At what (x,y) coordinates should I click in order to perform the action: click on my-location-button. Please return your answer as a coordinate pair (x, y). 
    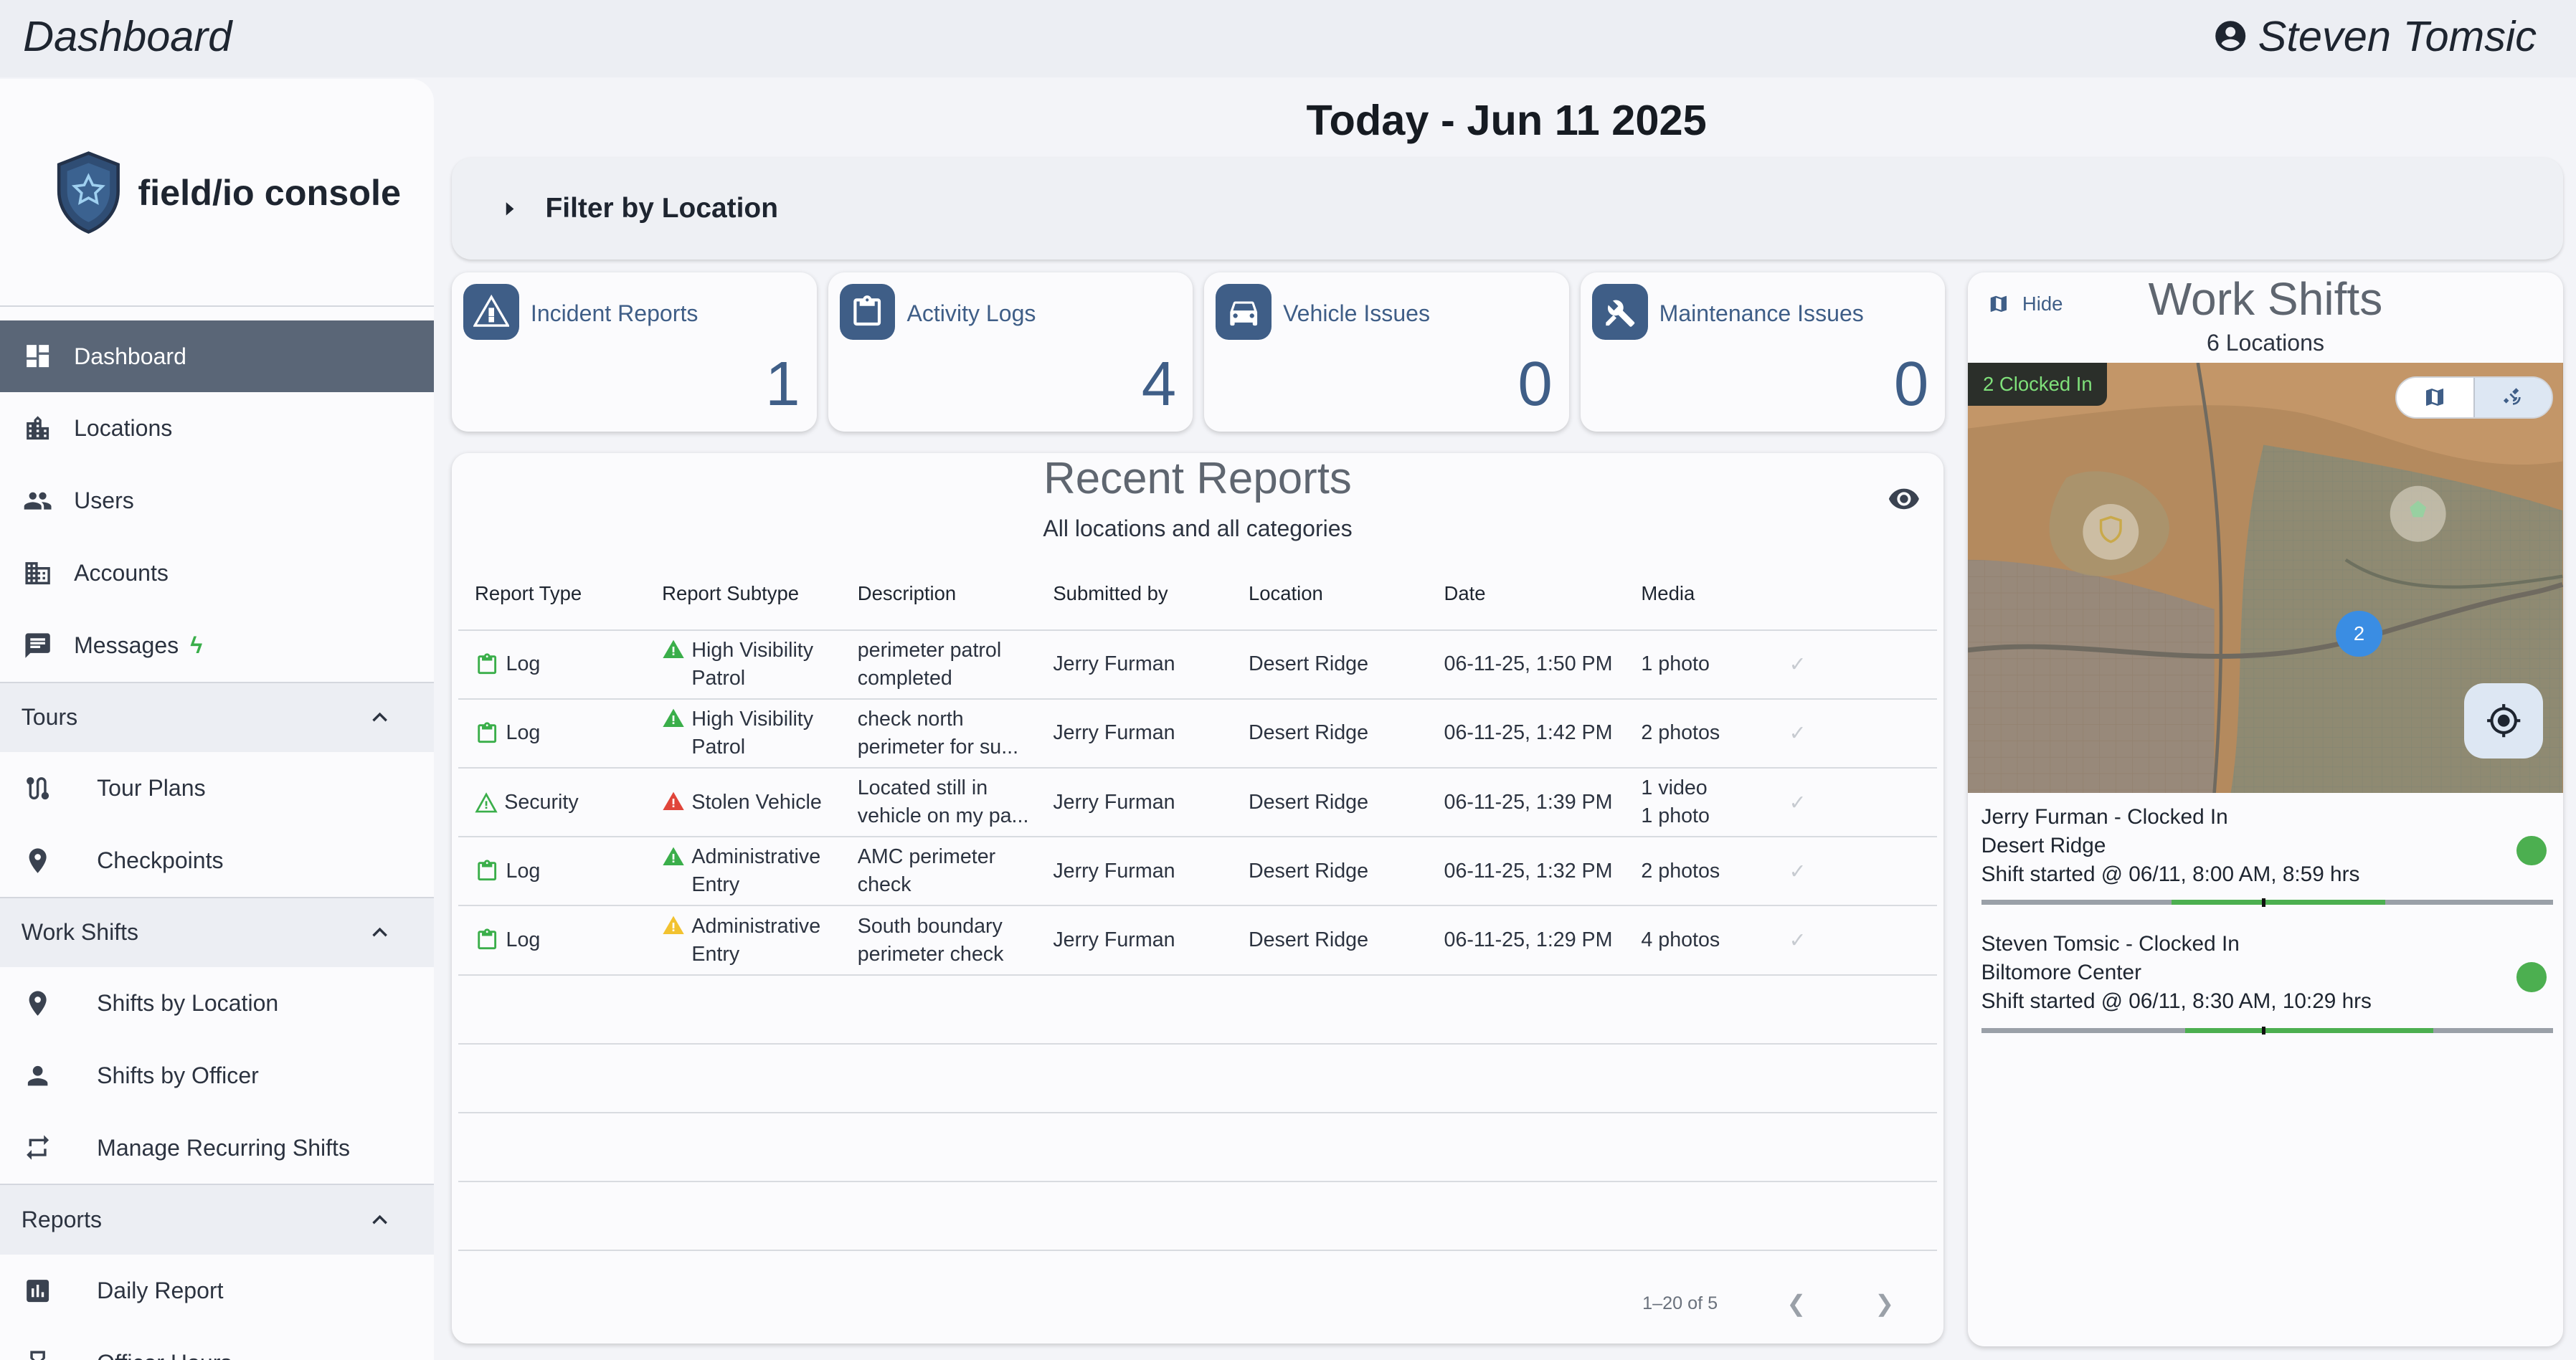
    Looking at the image, I should click on (2504, 721).